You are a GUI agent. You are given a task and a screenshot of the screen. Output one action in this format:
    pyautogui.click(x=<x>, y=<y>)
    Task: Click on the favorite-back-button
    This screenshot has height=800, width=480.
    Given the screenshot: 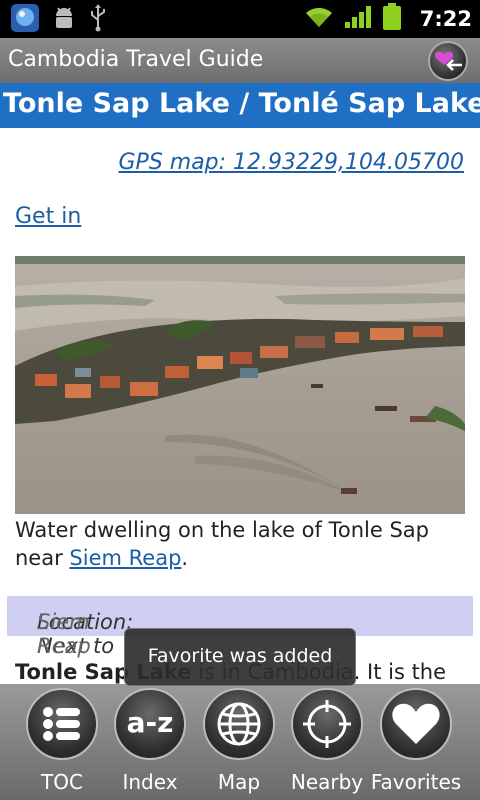 What is the action you would take?
    pyautogui.click(x=448, y=61)
    